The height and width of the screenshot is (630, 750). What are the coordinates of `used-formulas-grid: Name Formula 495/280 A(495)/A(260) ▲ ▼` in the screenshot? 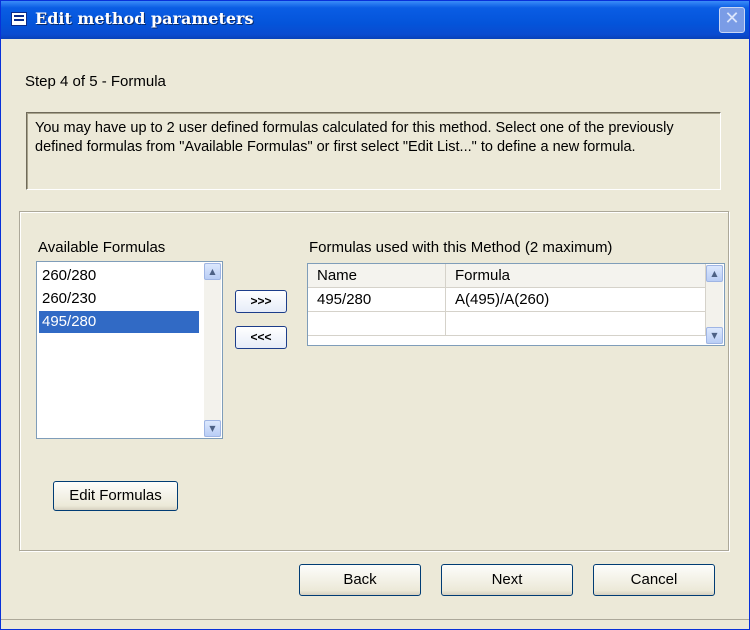 It's located at (516, 304).